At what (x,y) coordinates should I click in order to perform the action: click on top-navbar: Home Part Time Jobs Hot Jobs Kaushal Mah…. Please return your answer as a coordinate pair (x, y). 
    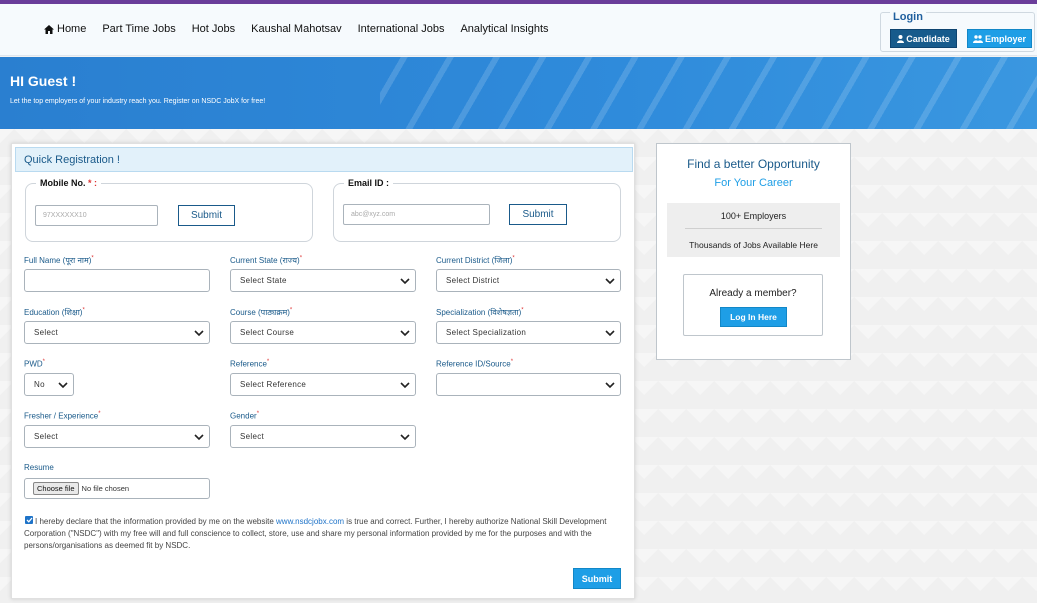
    Looking at the image, I should click on (518, 30).